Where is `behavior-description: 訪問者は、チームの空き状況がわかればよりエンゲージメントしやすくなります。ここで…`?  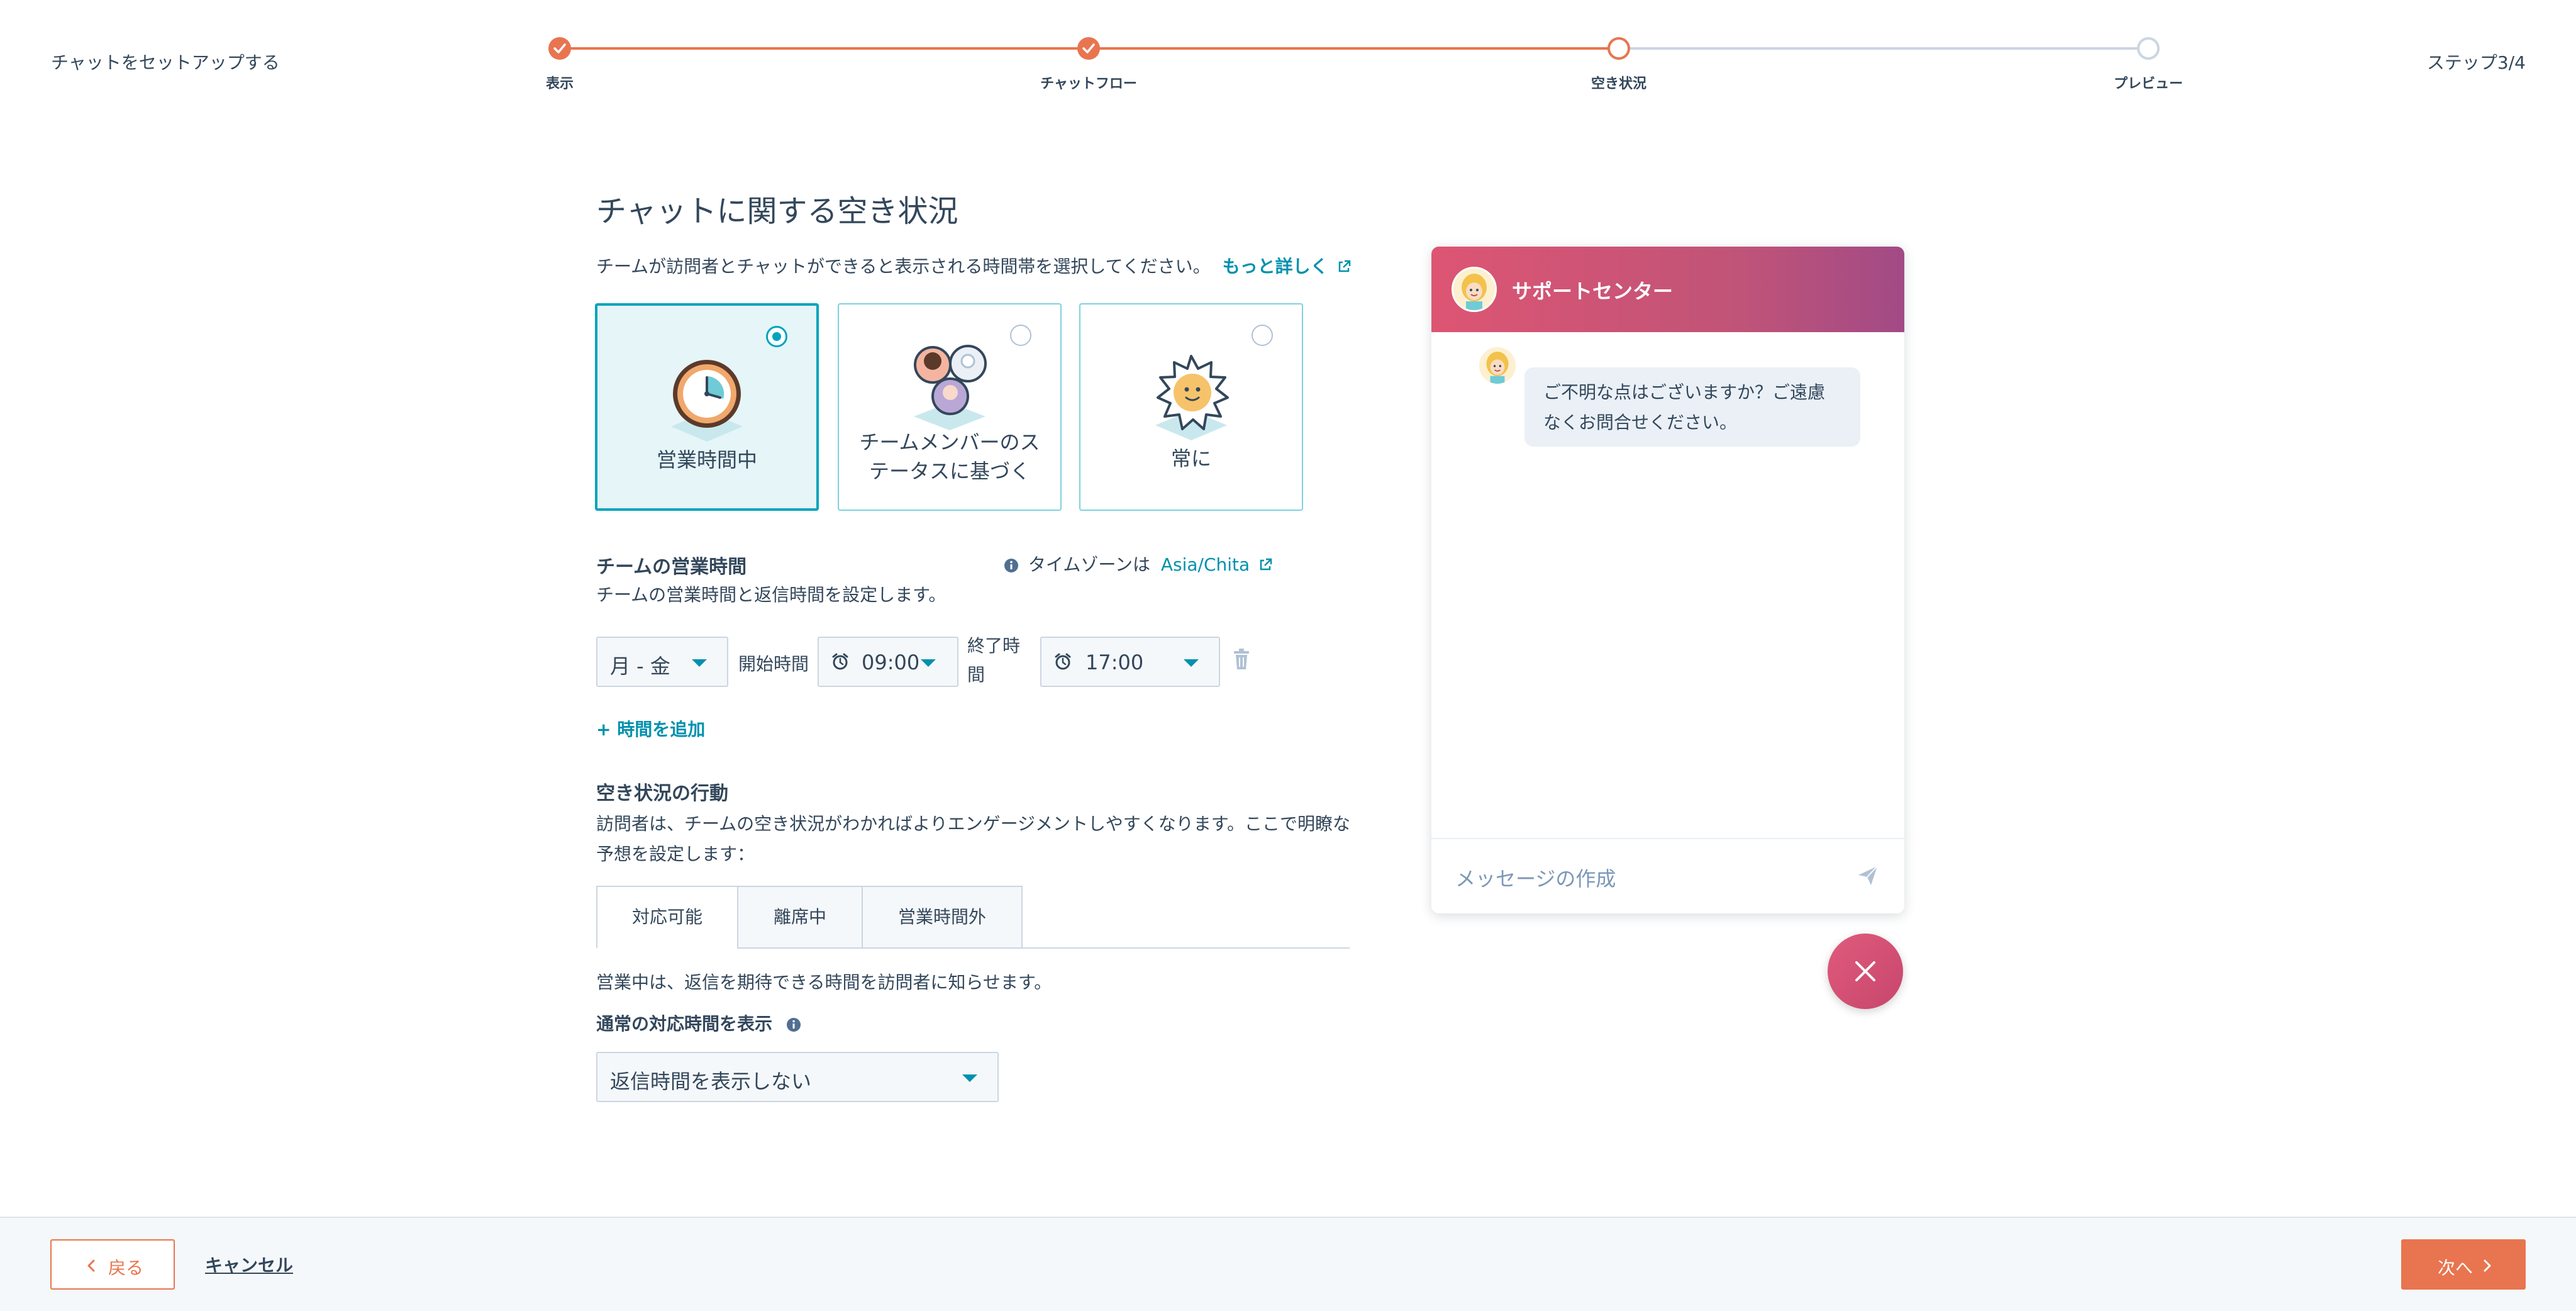
behavior-description: 訪問者は、チームの空き状況がわかればよりエンゲージメントしやすくなります。ここで… is located at coordinates (973, 839).